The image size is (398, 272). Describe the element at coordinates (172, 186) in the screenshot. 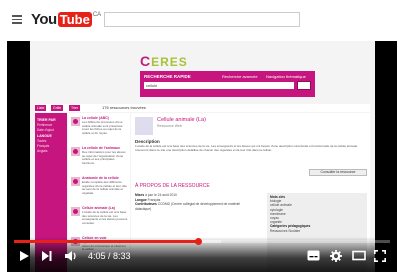

I see `about-heading: À PROPOS DE LA RESSOURCE` at that location.